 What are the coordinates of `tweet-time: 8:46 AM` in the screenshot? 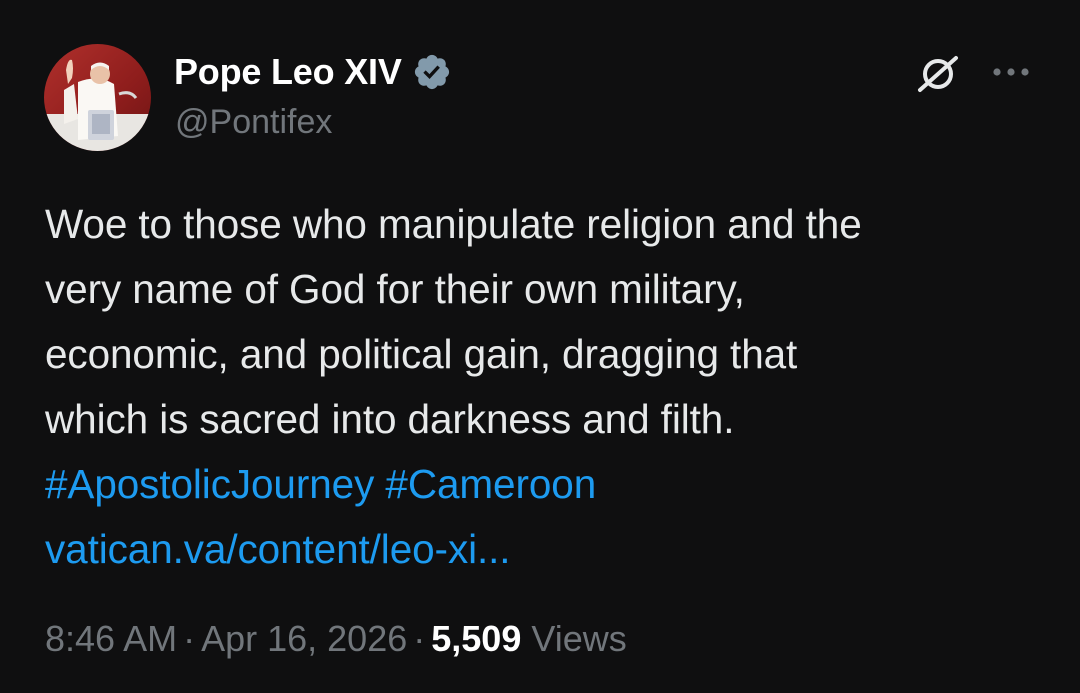 It's located at (111, 638).